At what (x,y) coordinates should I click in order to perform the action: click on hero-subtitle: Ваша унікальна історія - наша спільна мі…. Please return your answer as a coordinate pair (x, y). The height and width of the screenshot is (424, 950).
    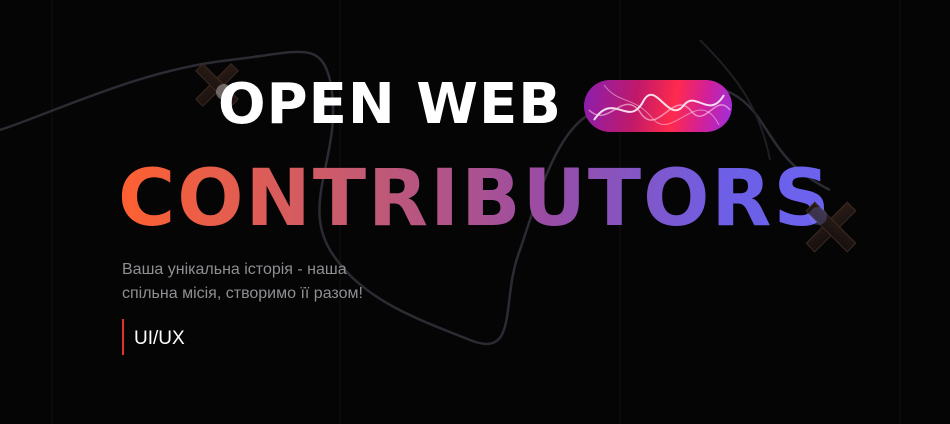
    Looking at the image, I should click on (272, 282).